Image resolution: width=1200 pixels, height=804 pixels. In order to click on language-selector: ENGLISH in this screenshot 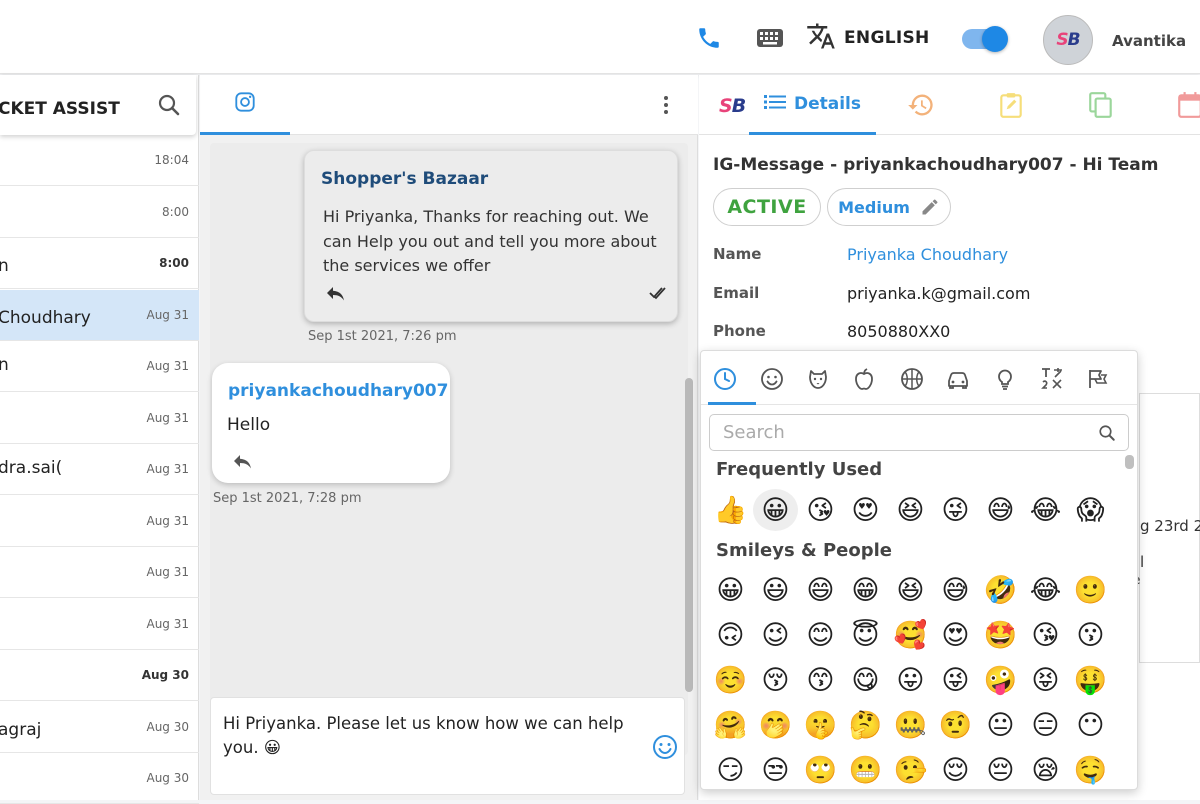, I will do `click(868, 38)`.